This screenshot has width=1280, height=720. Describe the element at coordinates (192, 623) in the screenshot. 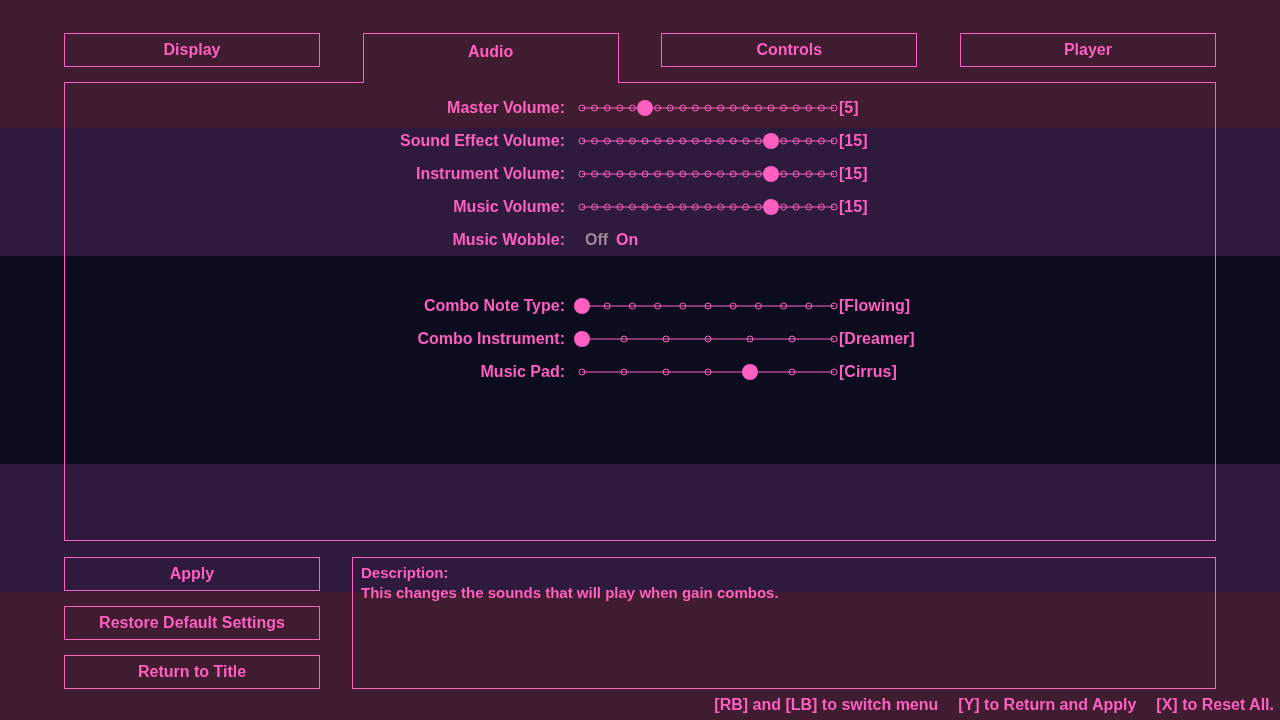

I see `menu-button: Restore Default Settings` at that location.